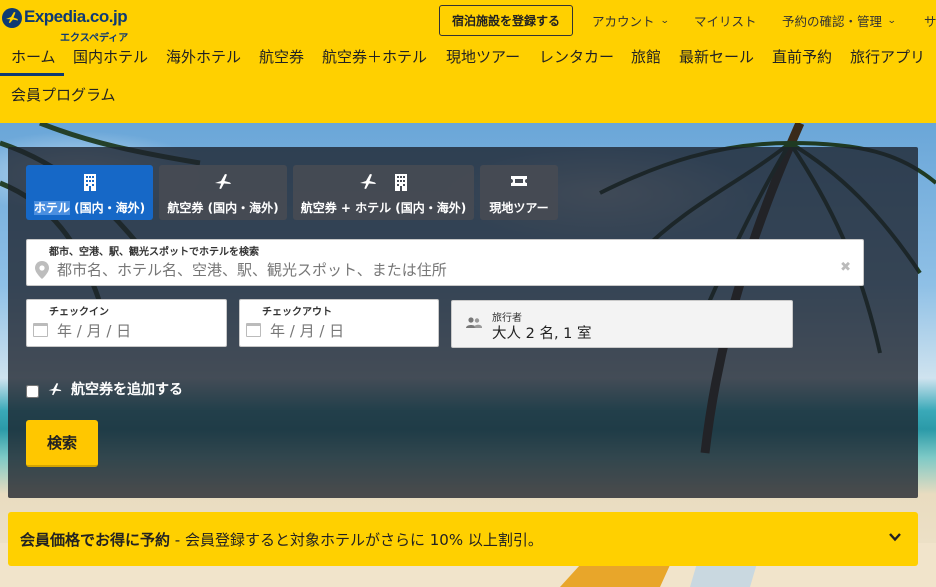  I want to click on travellers-selector: 旅行者 大人 2 名, 1 室, so click(622, 324).